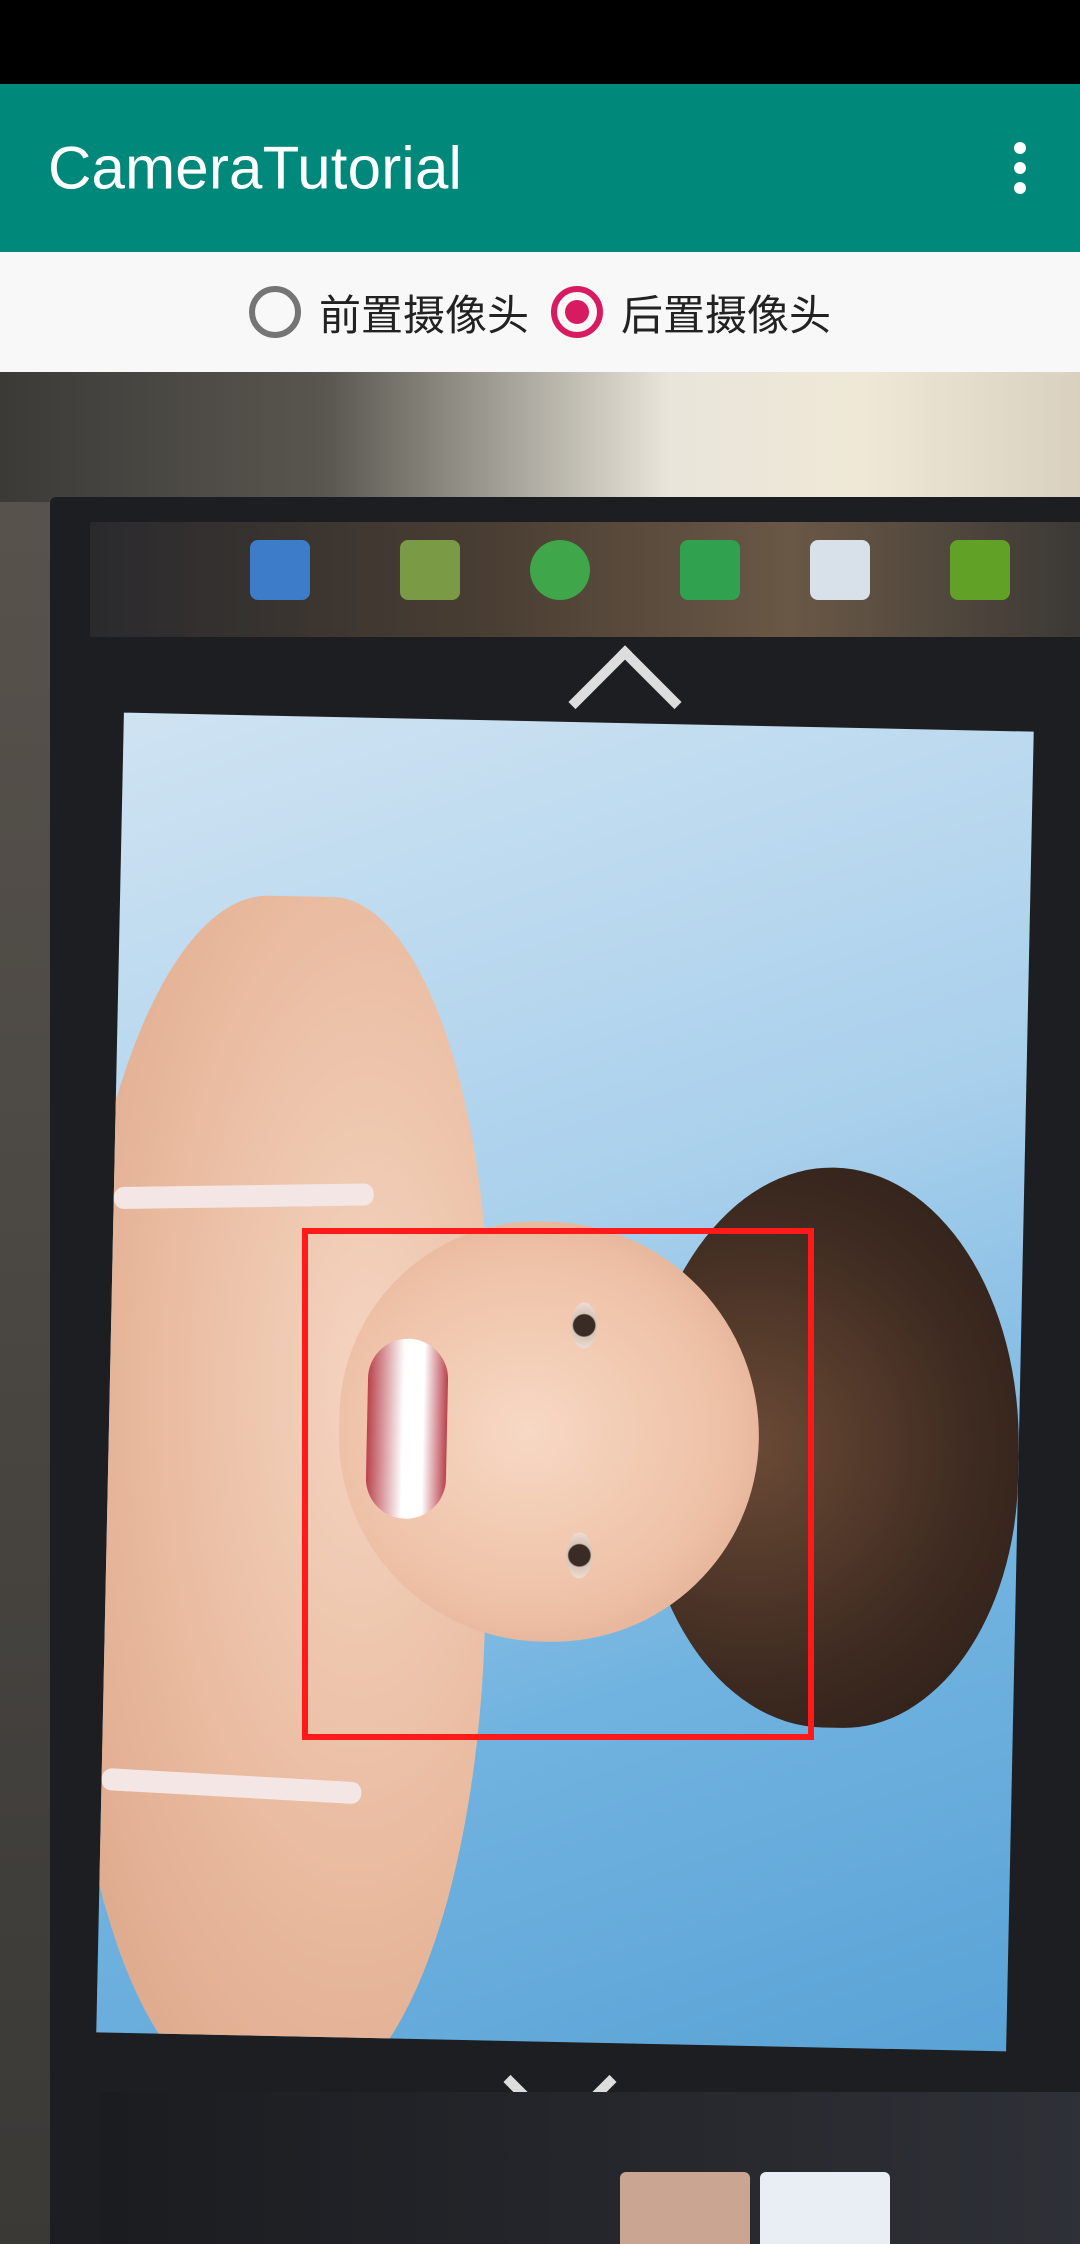  Describe the element at coordinates (540, 42) in the screenshot. I see `status-bar` at that location.